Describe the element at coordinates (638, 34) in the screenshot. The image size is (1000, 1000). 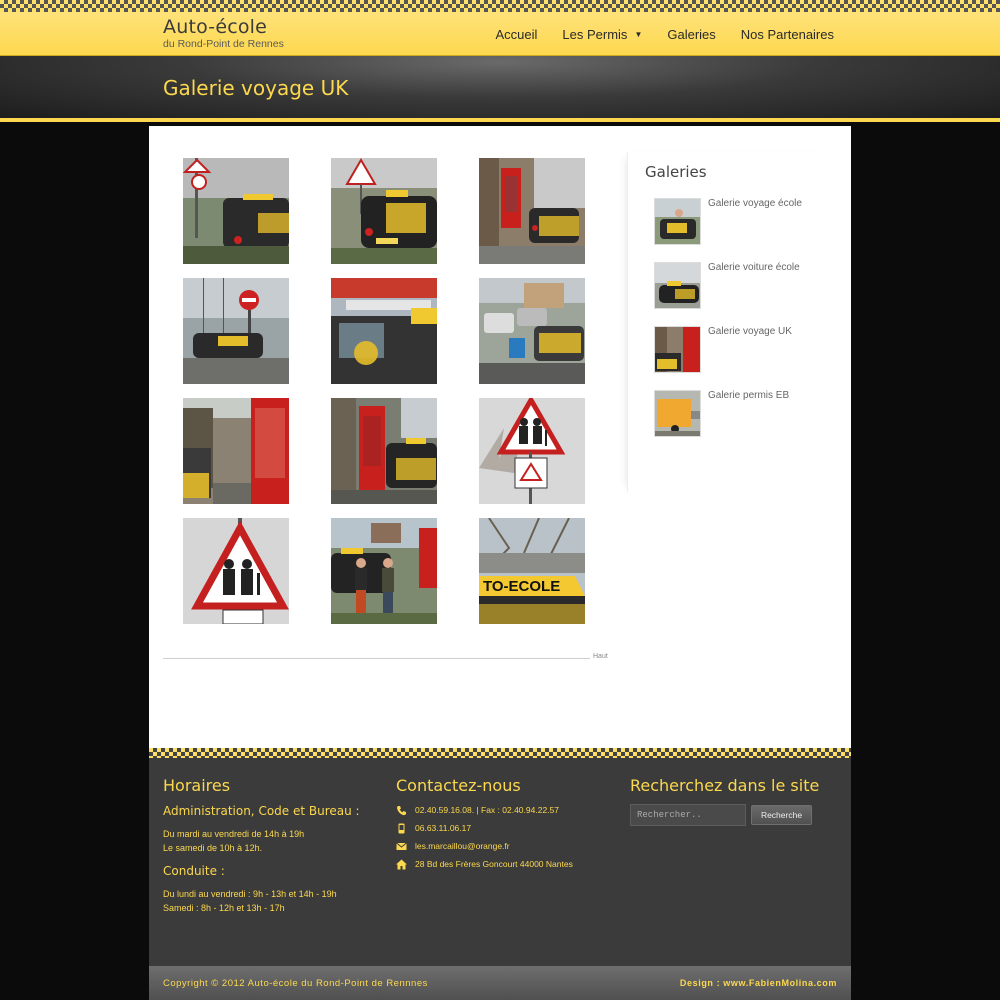
I see `caret-down-icon: ▼` at that location.